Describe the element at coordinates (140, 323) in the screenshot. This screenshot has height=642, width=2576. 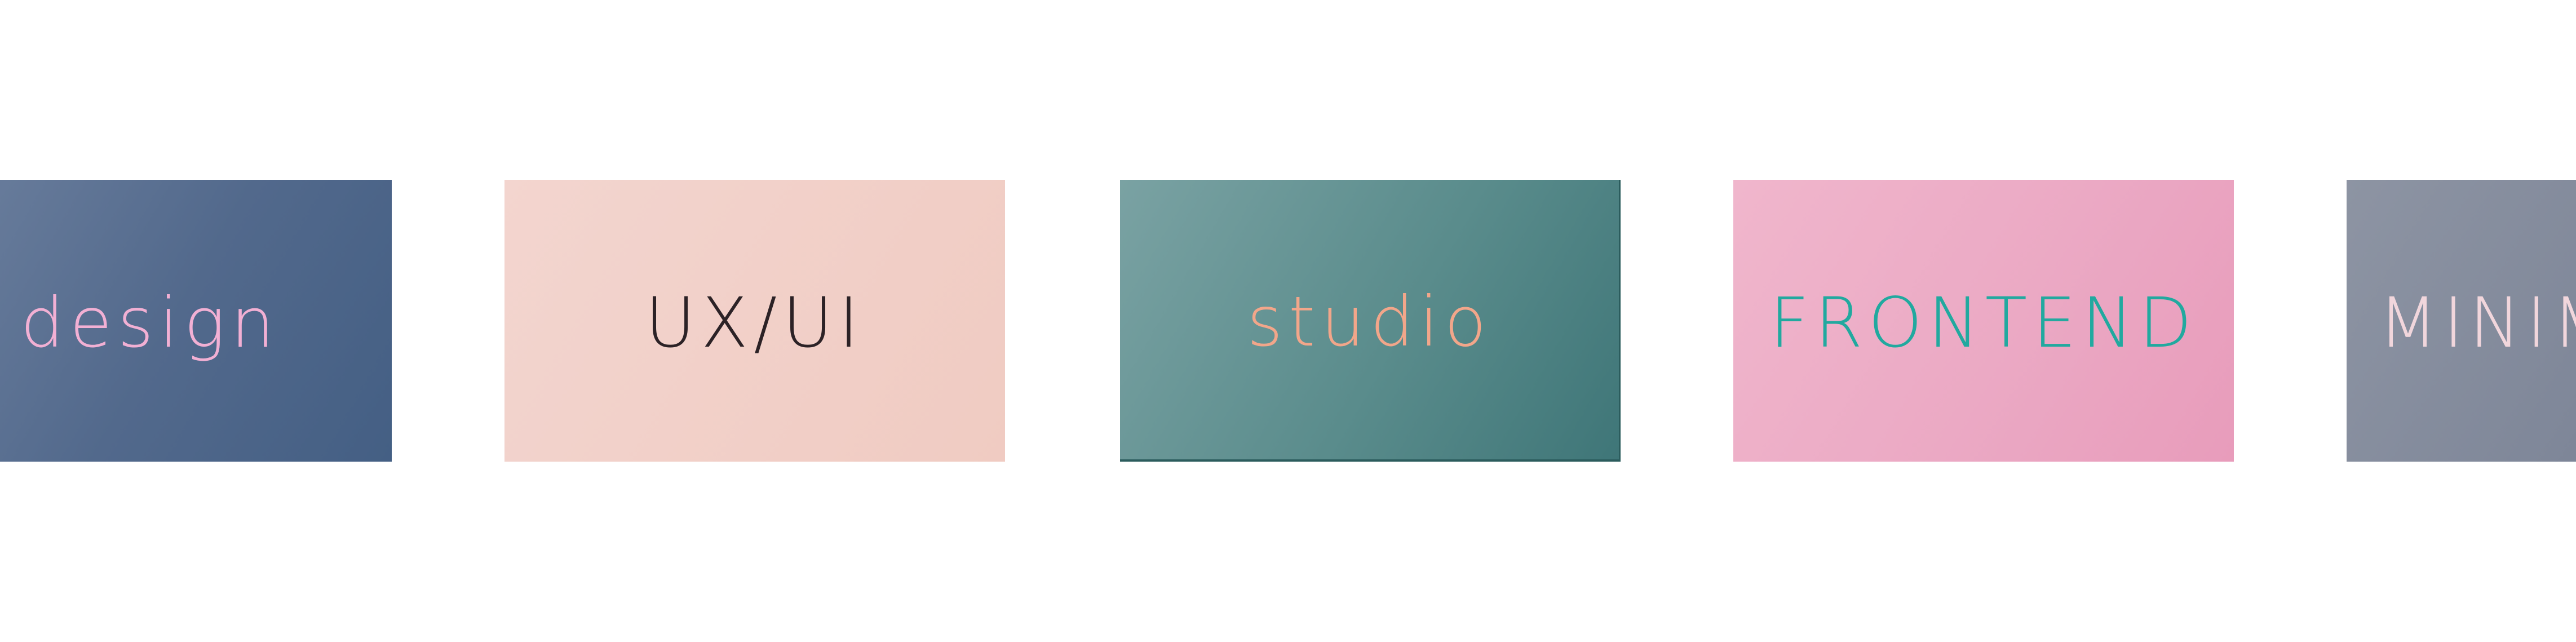
I see `tag-label: web design` at that location.